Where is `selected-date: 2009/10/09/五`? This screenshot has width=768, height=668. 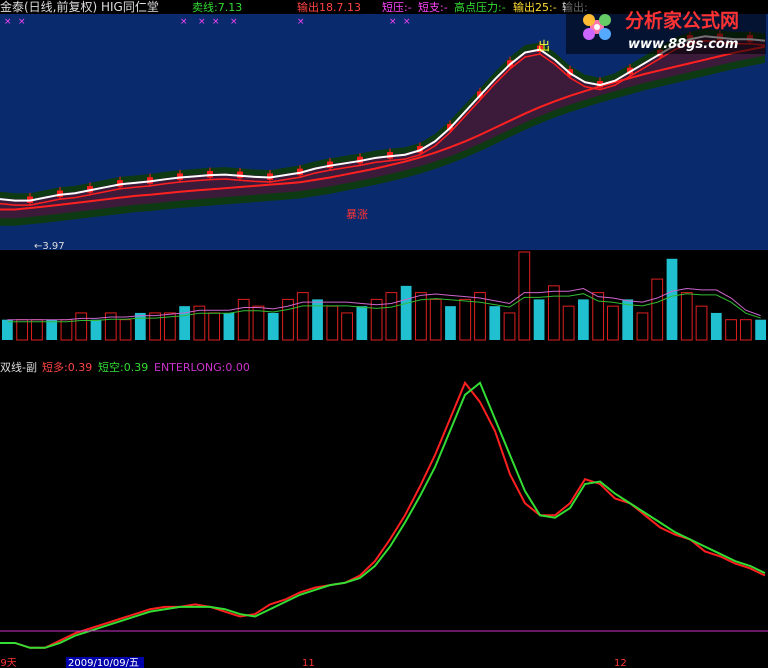 selected-date: 2009/10/09/五 is located at coordinates (103, 663).